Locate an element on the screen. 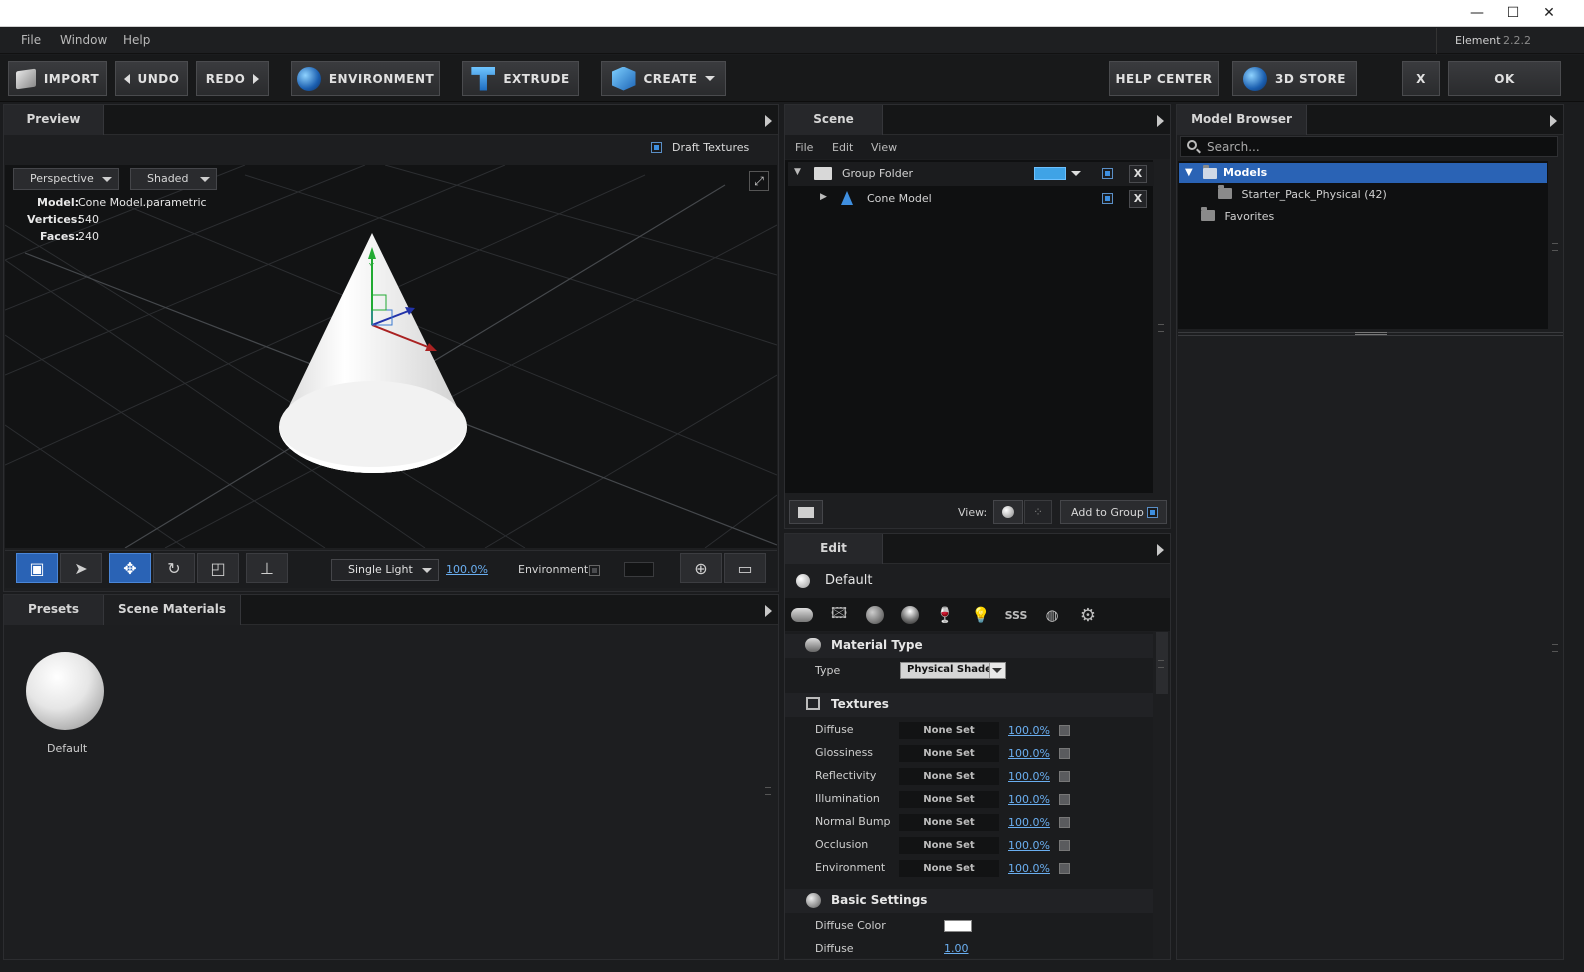 This screenshot has width=1584, height=972. group-delete-button: X is located at coordinates (1138, 174).